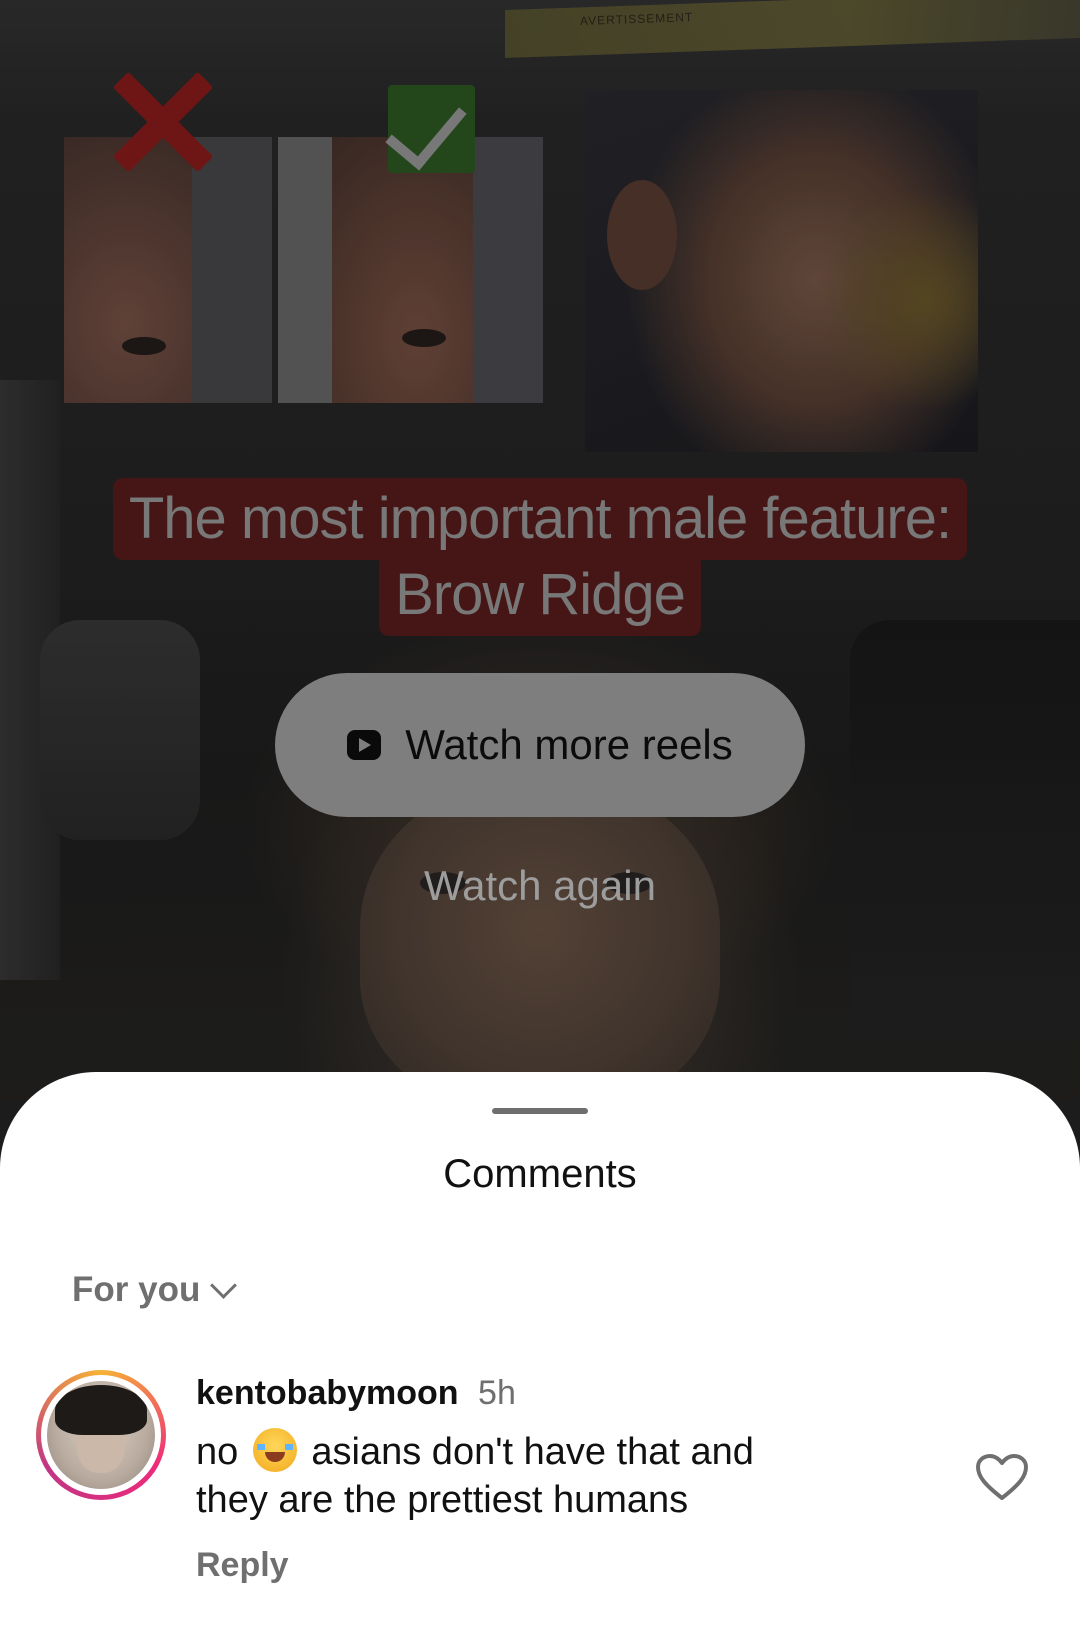  I want to click on comment-username: kentobabymoon, so click(327, 1393).